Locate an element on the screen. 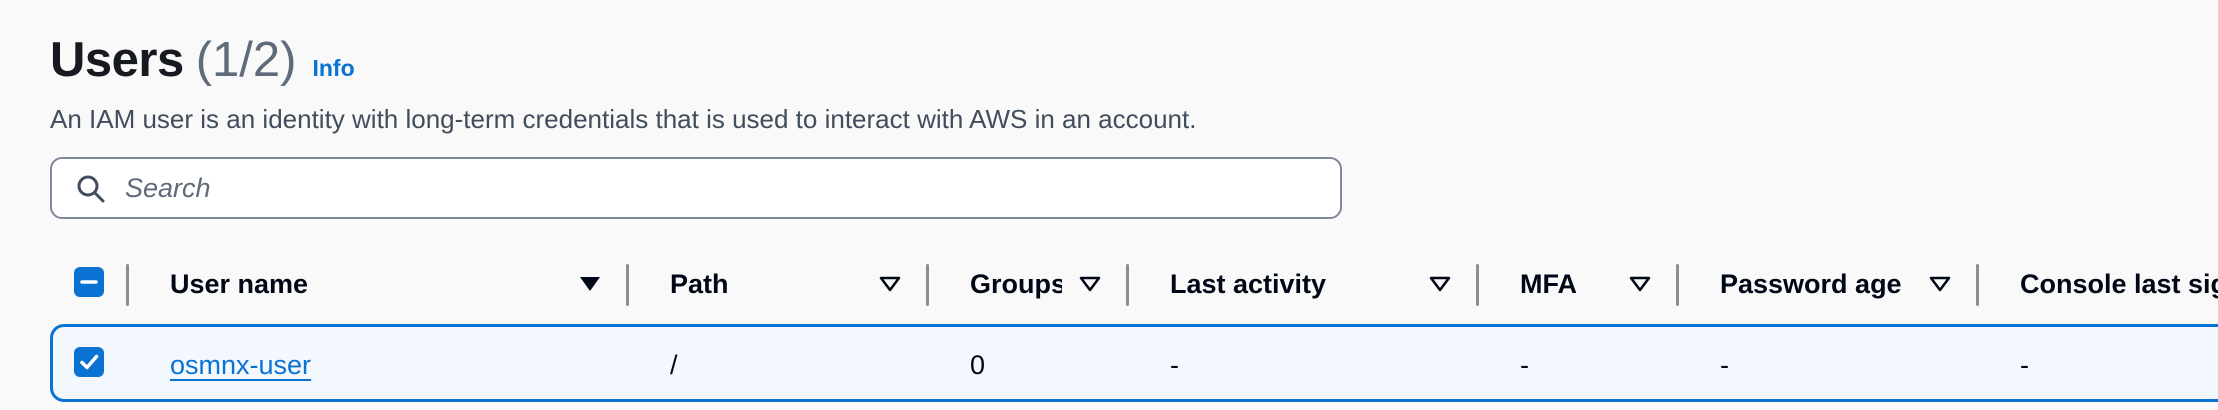 The image size is (2218, 410). search-box is located at coordinates (696, 188).